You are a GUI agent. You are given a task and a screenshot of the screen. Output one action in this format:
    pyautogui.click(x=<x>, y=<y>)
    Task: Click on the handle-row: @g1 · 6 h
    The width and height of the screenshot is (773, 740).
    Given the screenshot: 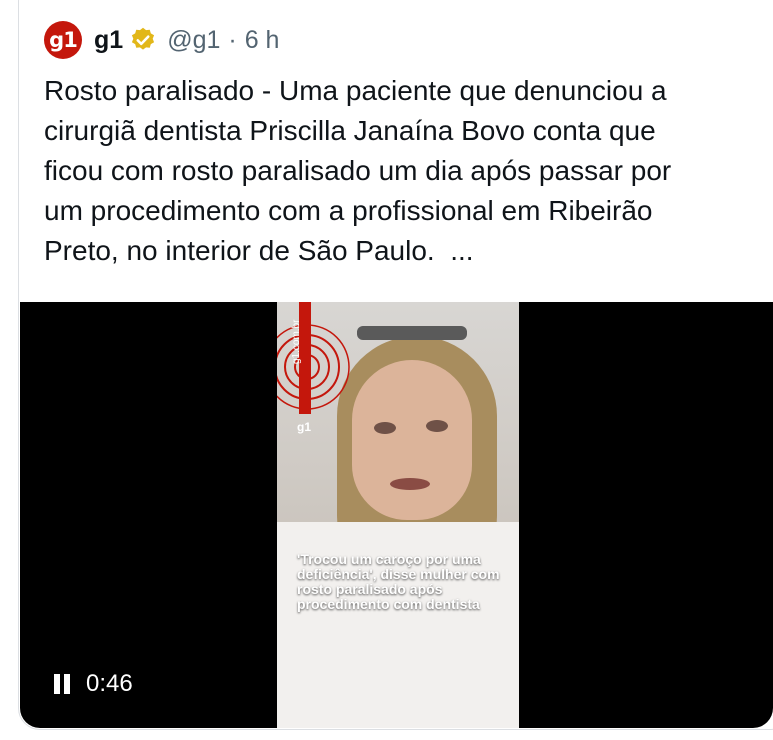 What is the action you would take?
    pyautogui.click(x=223, y=40)
    